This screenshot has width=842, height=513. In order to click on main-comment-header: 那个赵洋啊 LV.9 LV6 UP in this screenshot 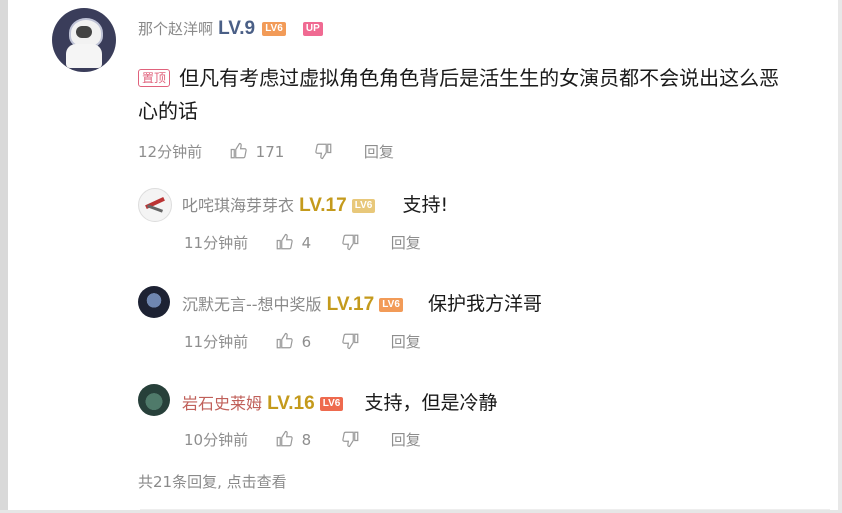, I will do `click(230, 29)`.